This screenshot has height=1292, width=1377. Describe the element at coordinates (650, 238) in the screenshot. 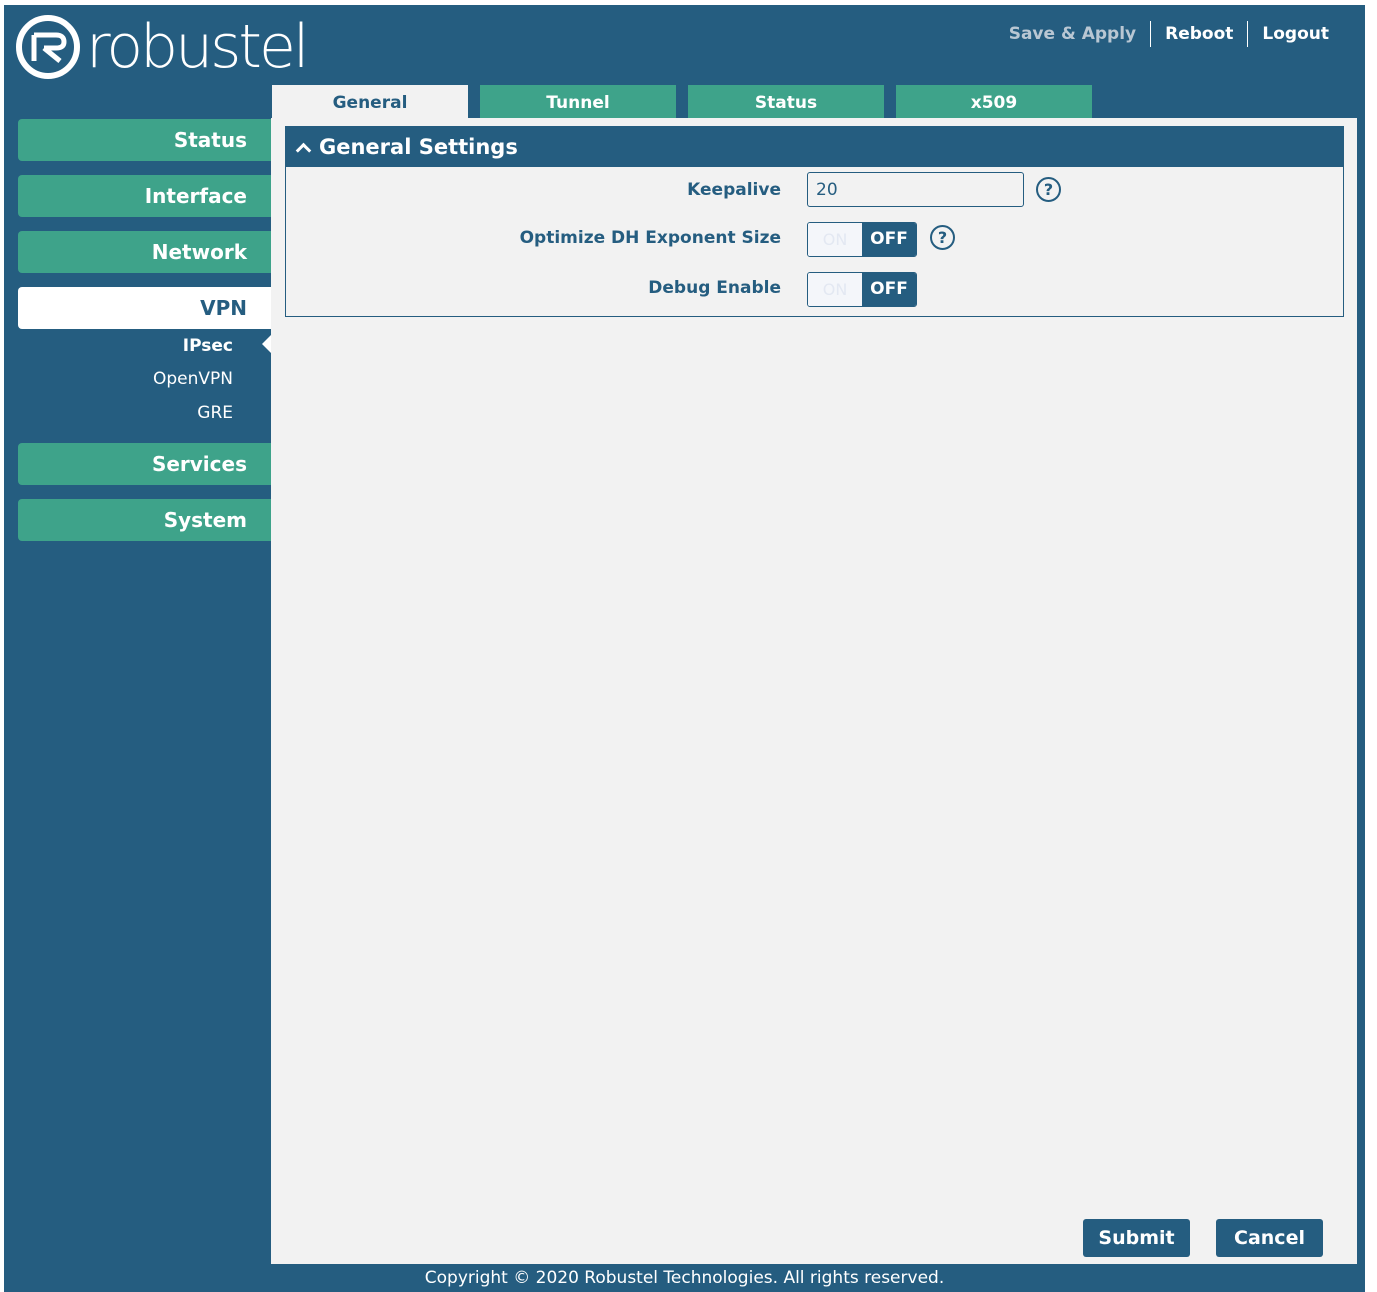

I see `optimize-dh-label: Optimize DH Exponent Size` at that location.